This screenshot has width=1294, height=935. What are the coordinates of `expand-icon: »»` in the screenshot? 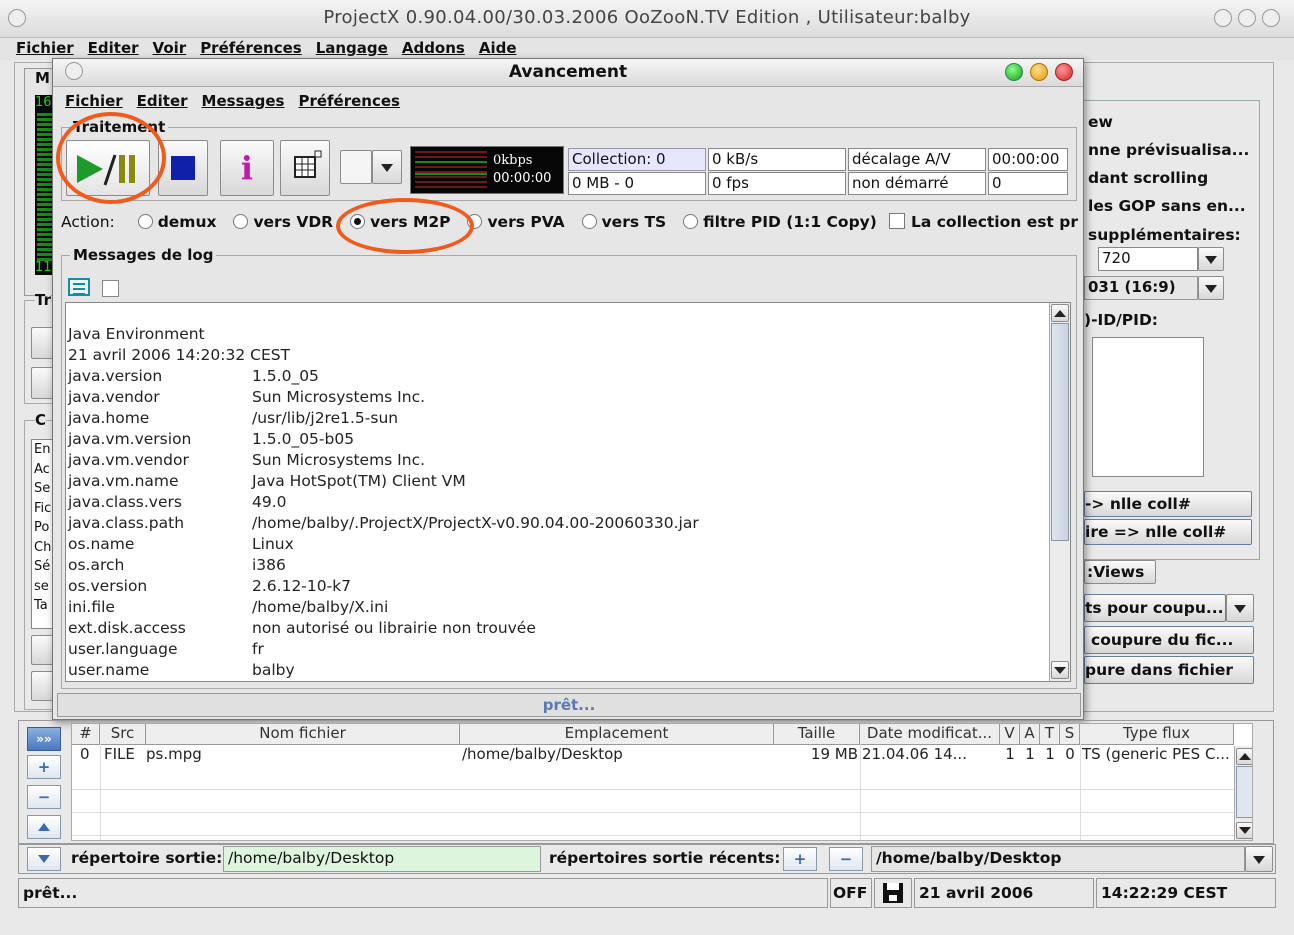 It's located at (44, 739).